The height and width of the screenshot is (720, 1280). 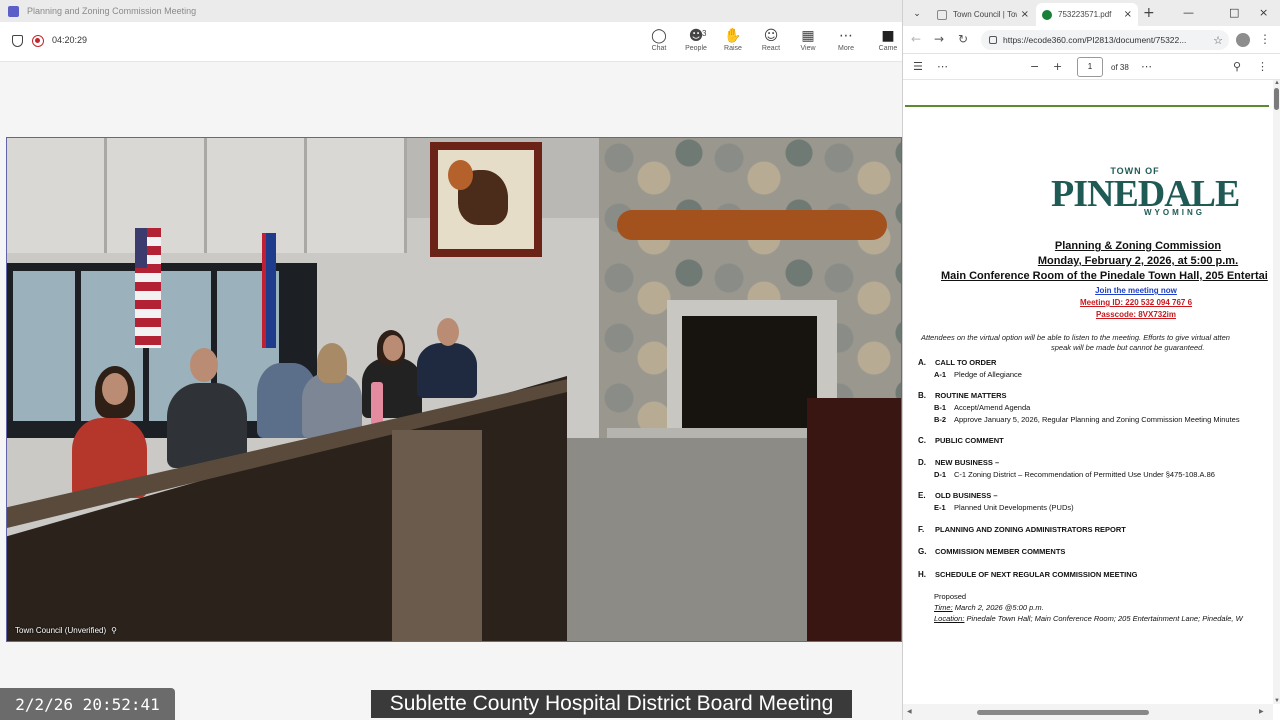 What do you see at coordinates (1276, 99) in the screenshot?
I see `vertical-scroll-thumb` at bounding box center [1276, 99].